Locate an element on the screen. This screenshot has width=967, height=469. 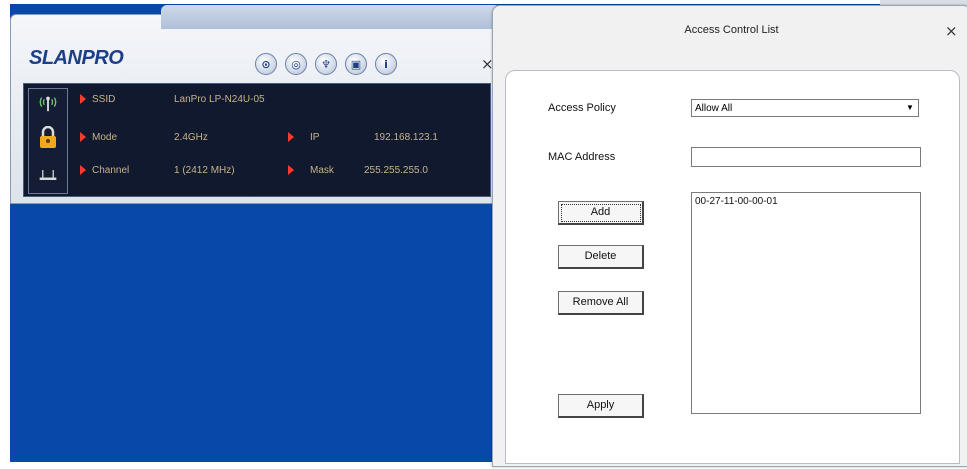
dialog-title: Access Control List is located at coordinates (731, 30).